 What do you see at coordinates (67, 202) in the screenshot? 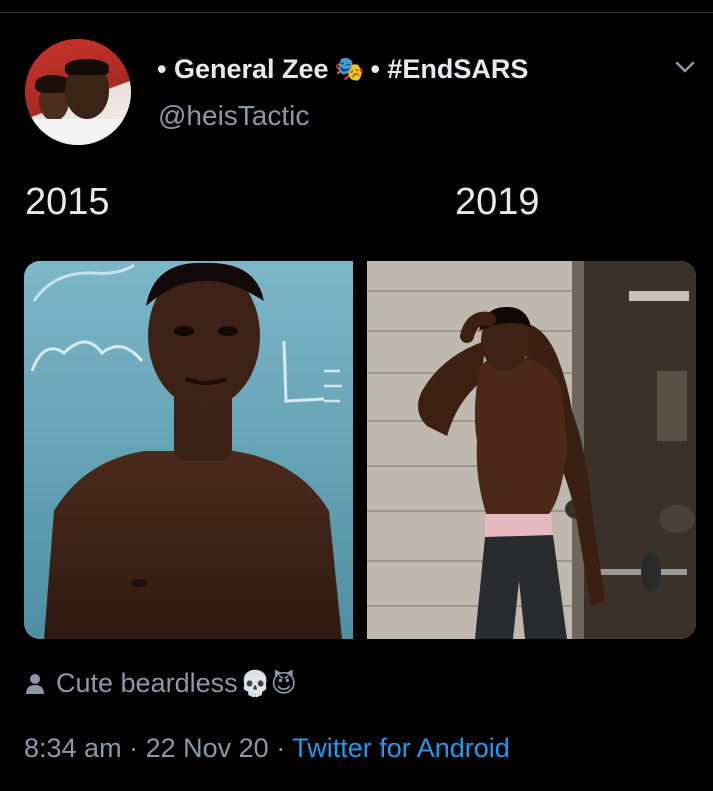
I see `photo-label-2015: 2015` at bounding box center [67, 202].